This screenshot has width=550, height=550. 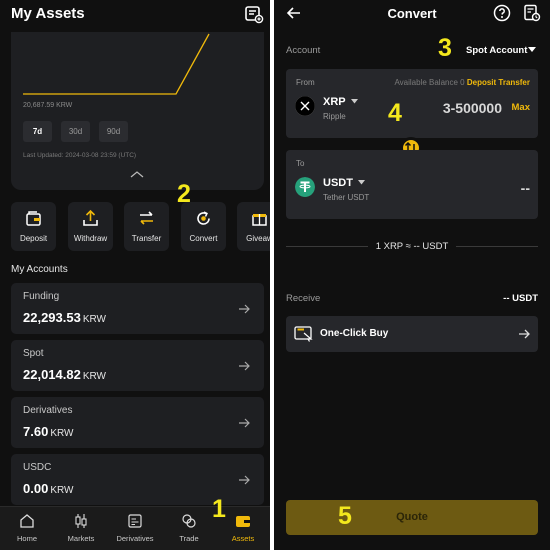 I want to click on account-row-usdc: USDC 0.00 KRW, so click(x=137, y=479).